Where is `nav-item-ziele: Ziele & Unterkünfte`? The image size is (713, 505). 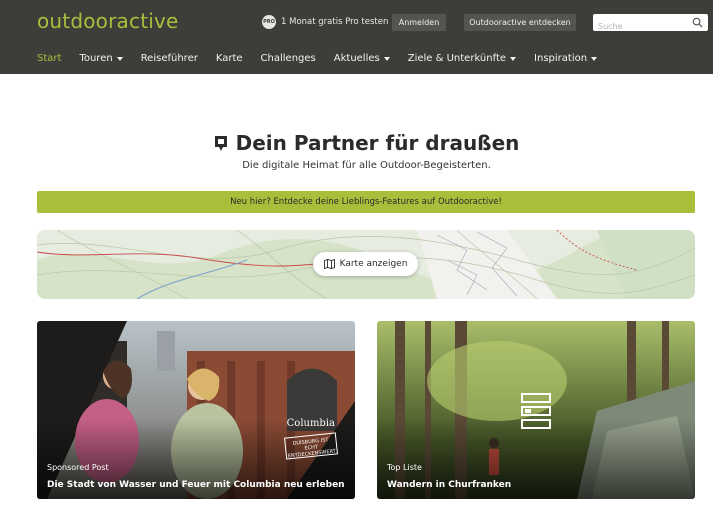 nav-item-ziele: Ziele & Unterkünfte is located at coordinates (462, 58).